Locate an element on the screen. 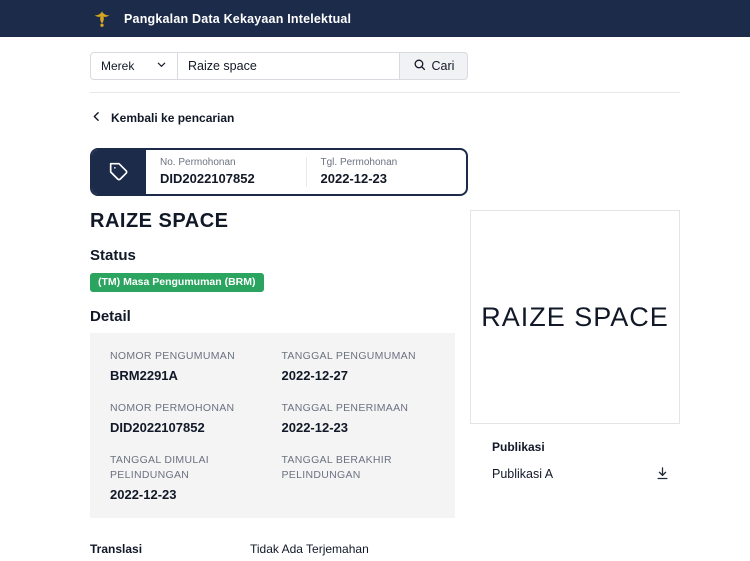  download-icon is located at coordinates (662, 473).